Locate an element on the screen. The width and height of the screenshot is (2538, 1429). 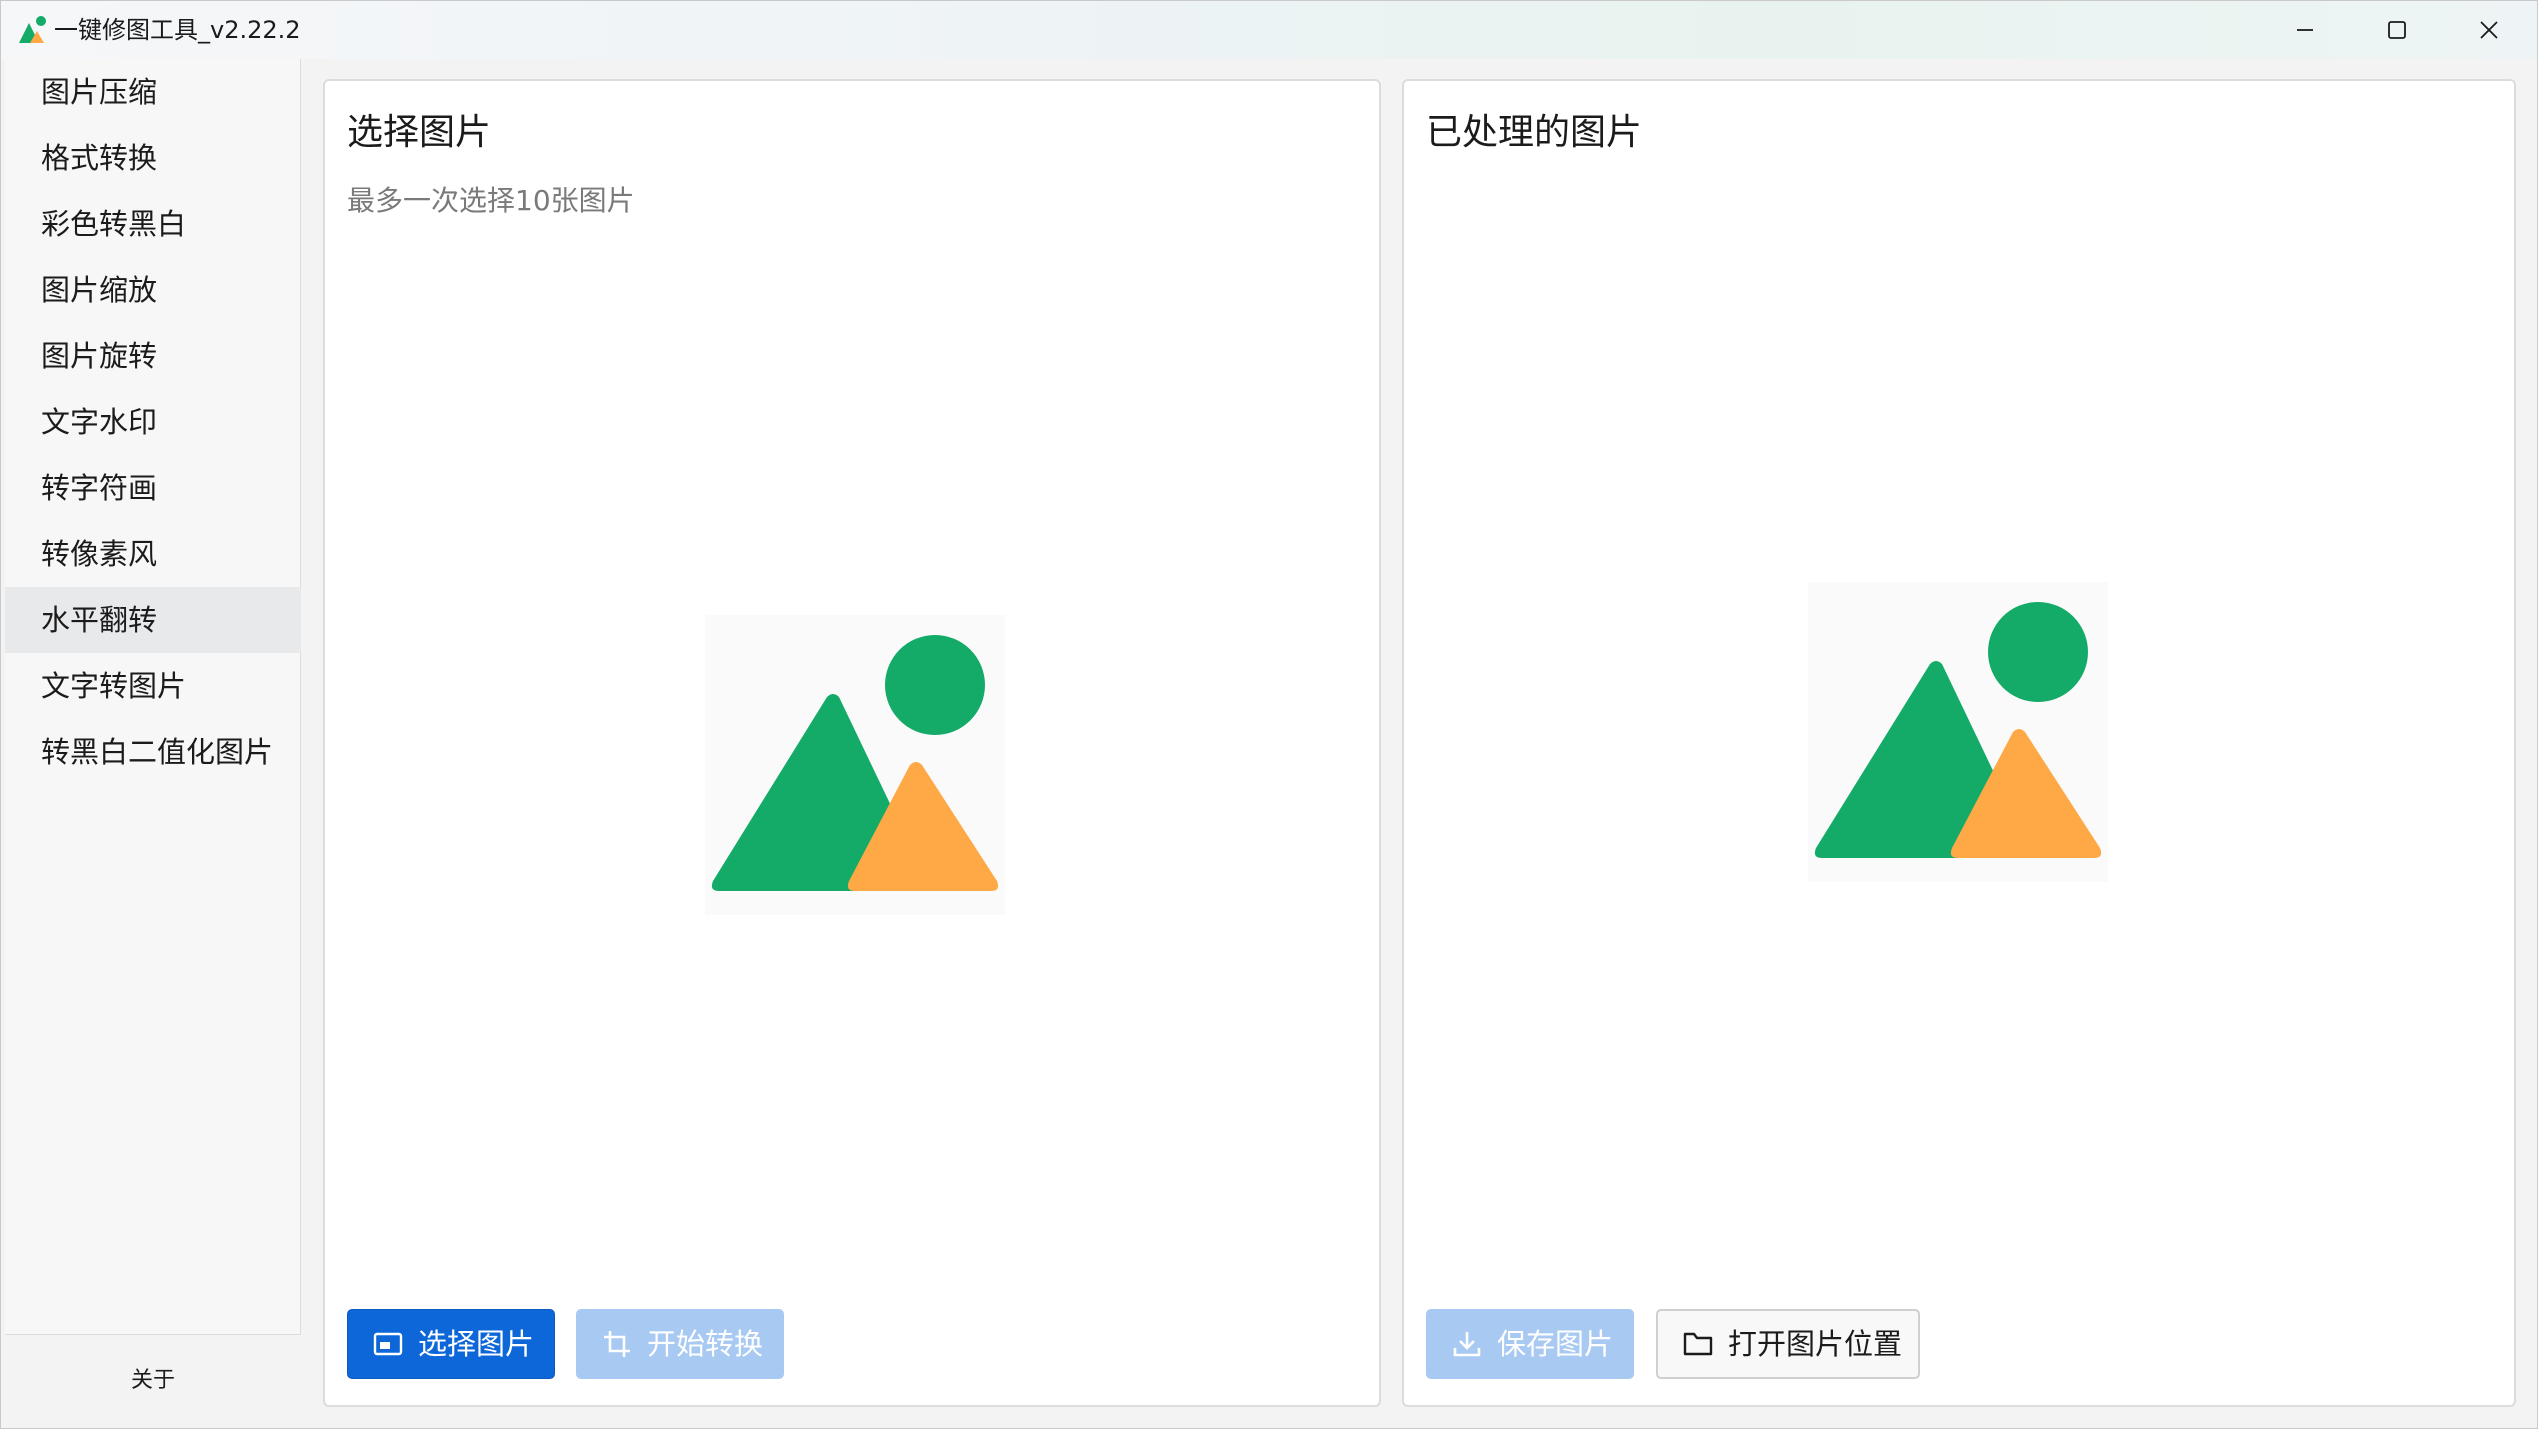
sidebar-item-format-convert: 格式转换 is located at coordinates (153, 158).